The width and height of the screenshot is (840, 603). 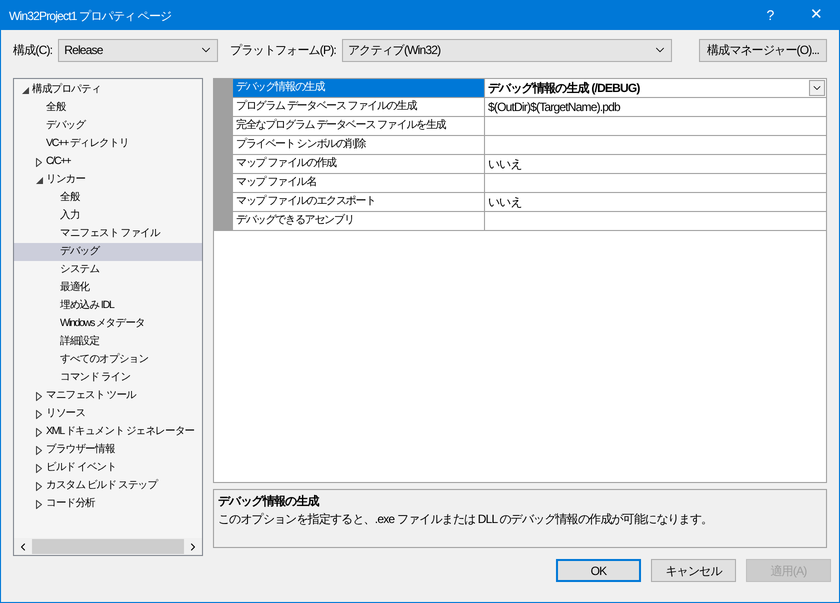 What do you see at coordinates (138, 50) in the screenshot?
I see `config-dropdown: Release` at bounding box center [138, 50].